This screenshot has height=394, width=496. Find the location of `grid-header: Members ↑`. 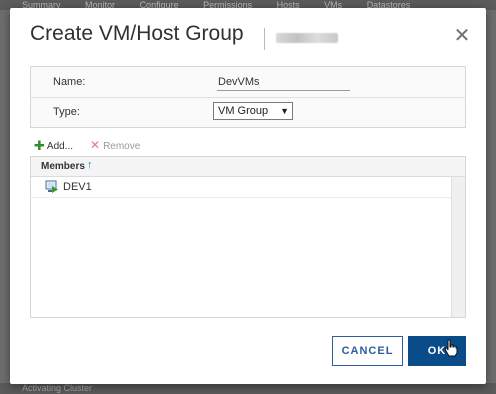

grid-header: Members ↑ is located at coordinates (248, 167).